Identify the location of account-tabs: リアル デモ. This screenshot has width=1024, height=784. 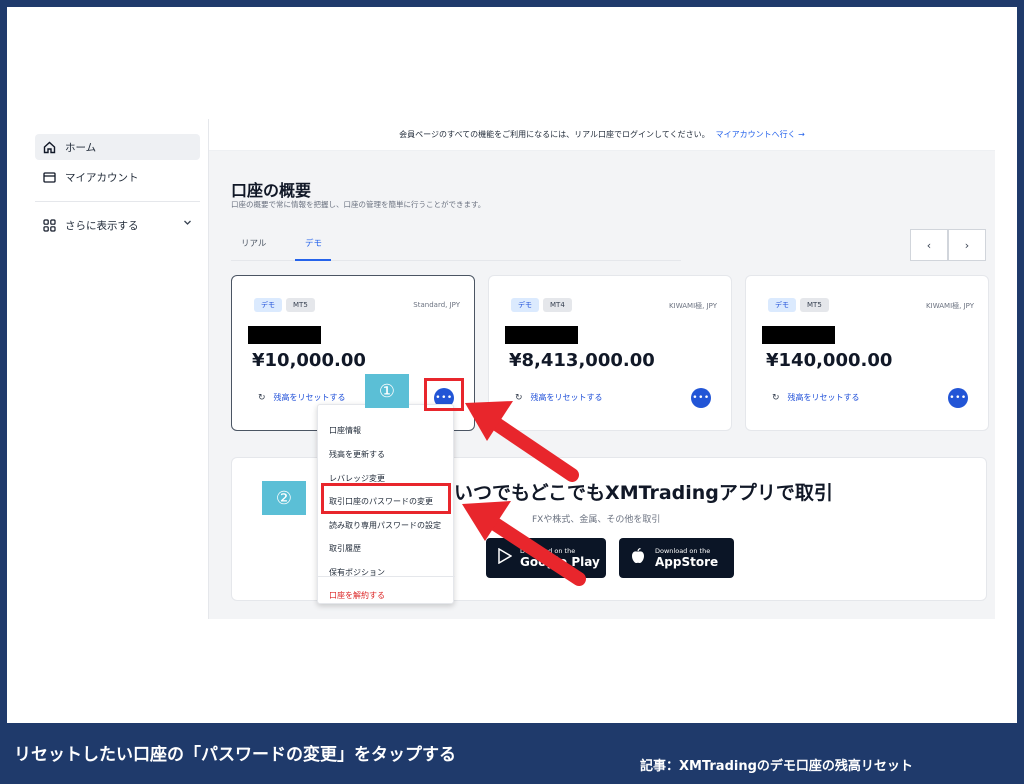
(456, 245).